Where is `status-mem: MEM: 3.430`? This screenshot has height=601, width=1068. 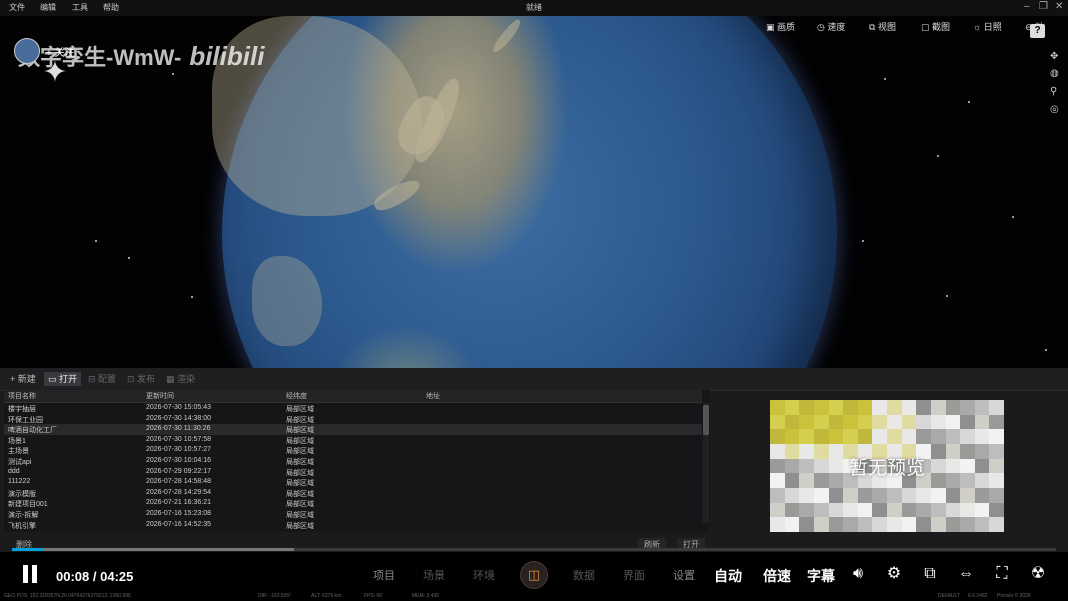 status-mem: MEM: 3.430 is located at coordinates (425, 596).